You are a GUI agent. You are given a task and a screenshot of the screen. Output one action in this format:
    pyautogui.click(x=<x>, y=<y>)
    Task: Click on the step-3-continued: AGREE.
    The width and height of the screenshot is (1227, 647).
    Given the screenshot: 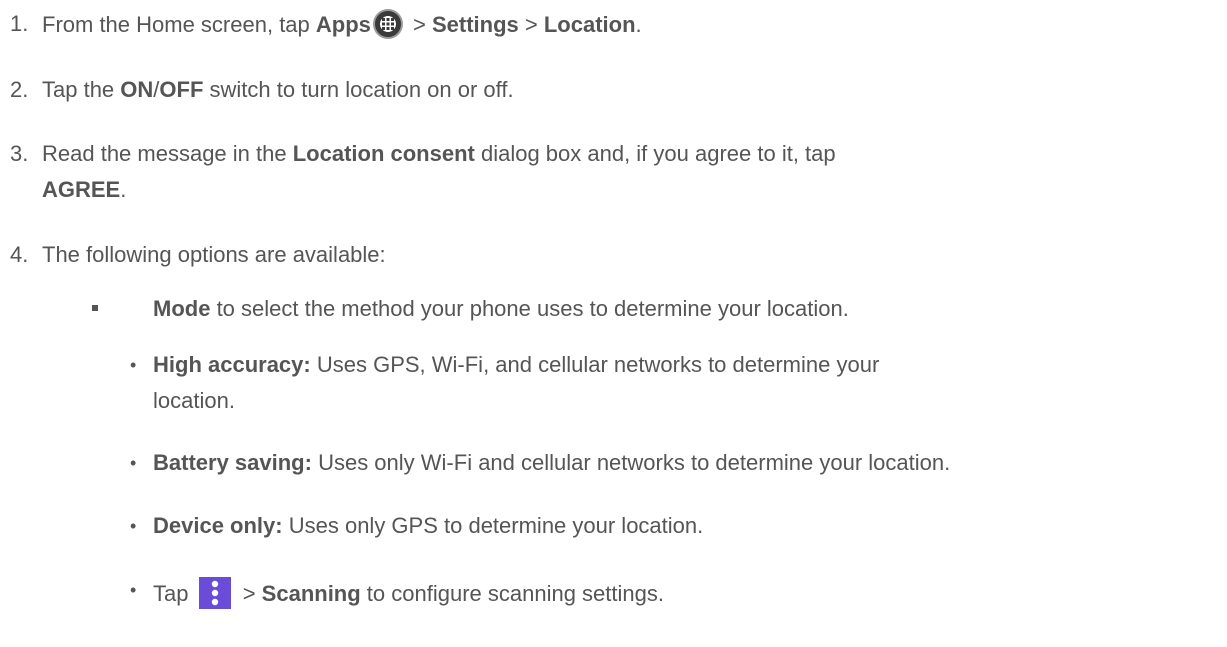 What is the action you would take?
    pyautogui.click(x=84, y=190)
    